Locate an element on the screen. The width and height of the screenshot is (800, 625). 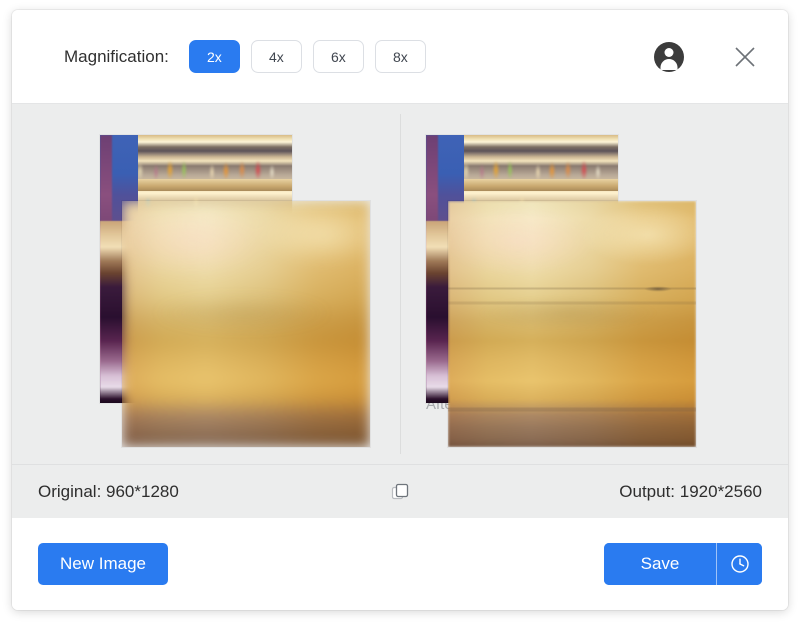
magnified-region-after is located at coordinates (572, 324).